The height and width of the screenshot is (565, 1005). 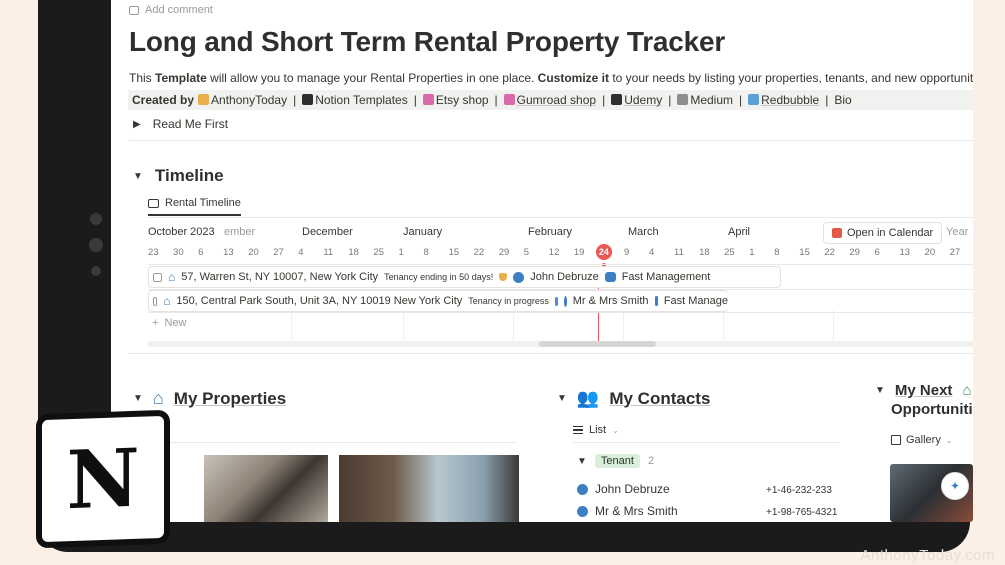 What do you see at coordinates (96, 219) in the screenshot?
I see `camera-dot` at bounding box center [96, 219].